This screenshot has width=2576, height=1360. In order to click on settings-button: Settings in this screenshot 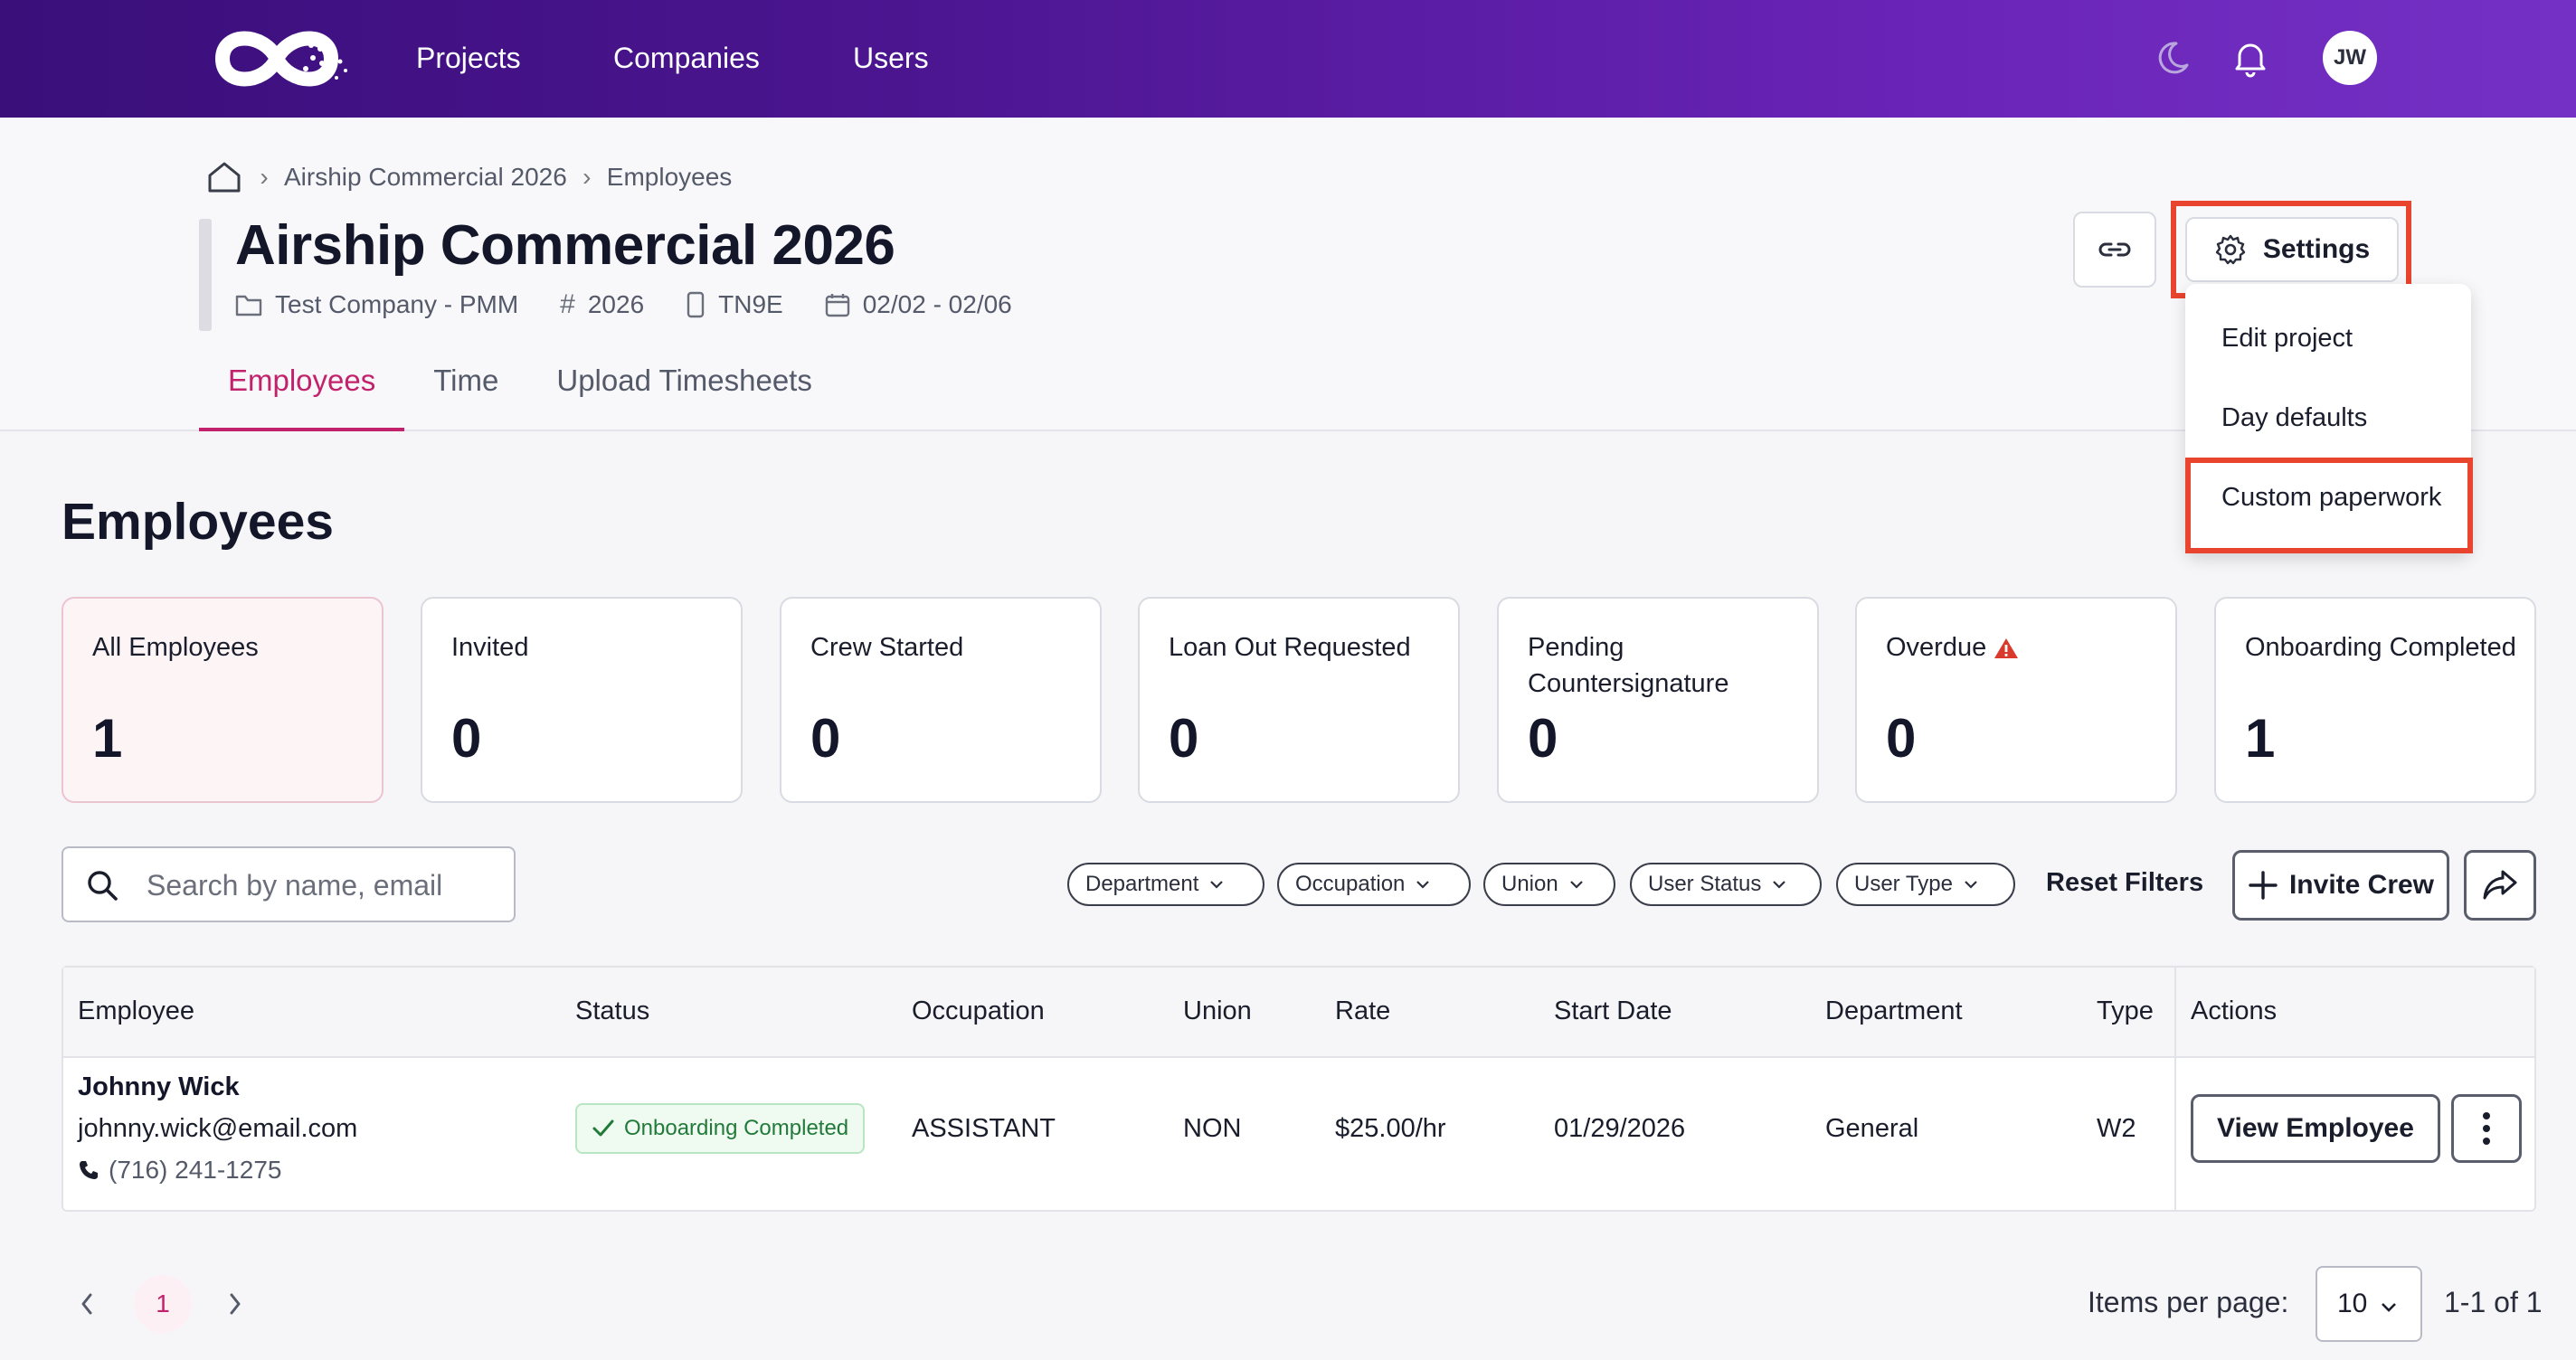, I will do `click(2292, 250)`.